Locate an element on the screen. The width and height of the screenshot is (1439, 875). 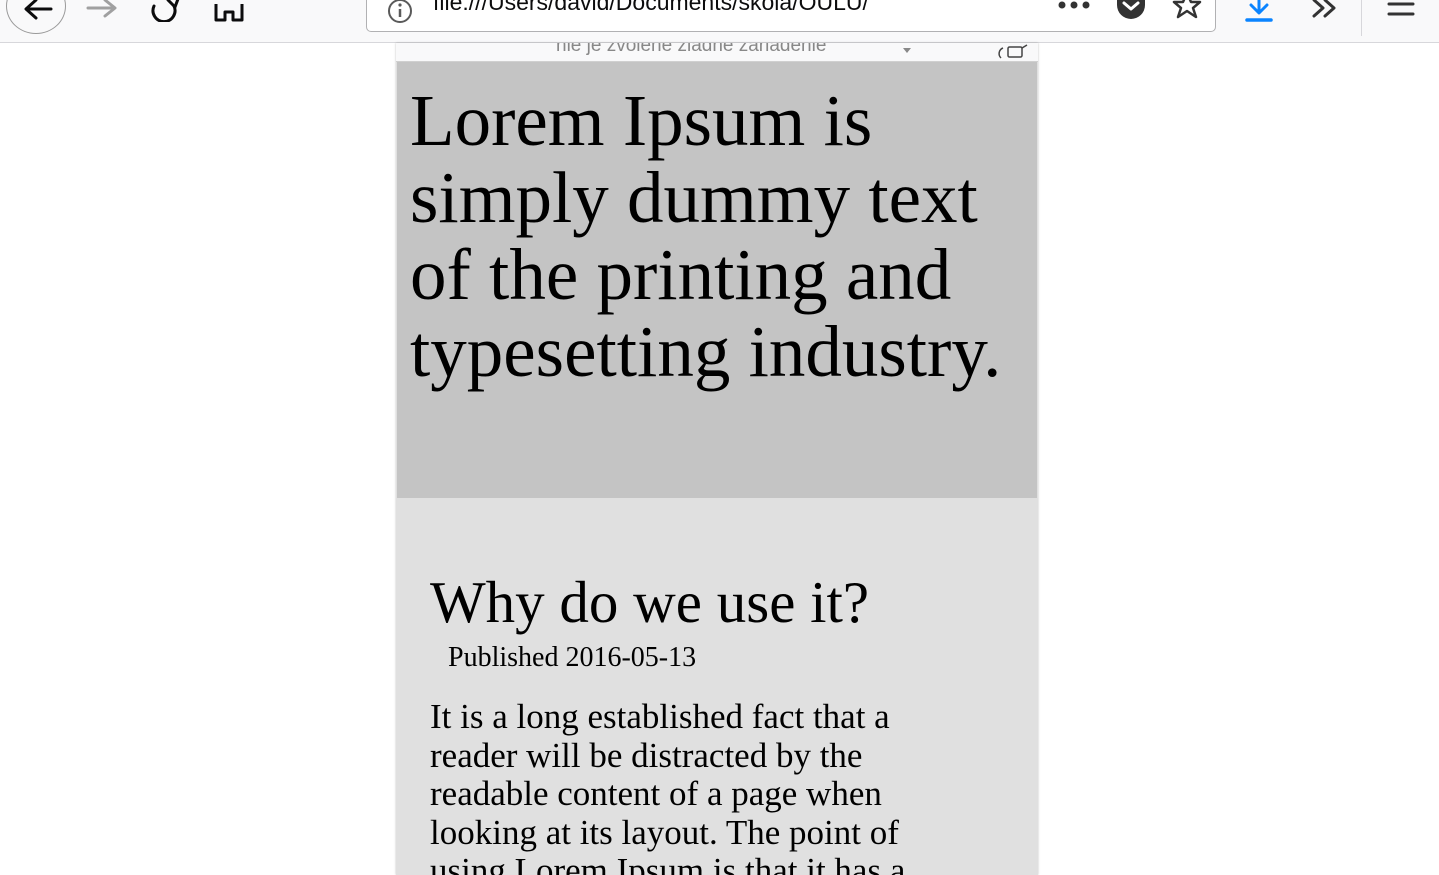
reload-icon is located at coordinates (165, 11).